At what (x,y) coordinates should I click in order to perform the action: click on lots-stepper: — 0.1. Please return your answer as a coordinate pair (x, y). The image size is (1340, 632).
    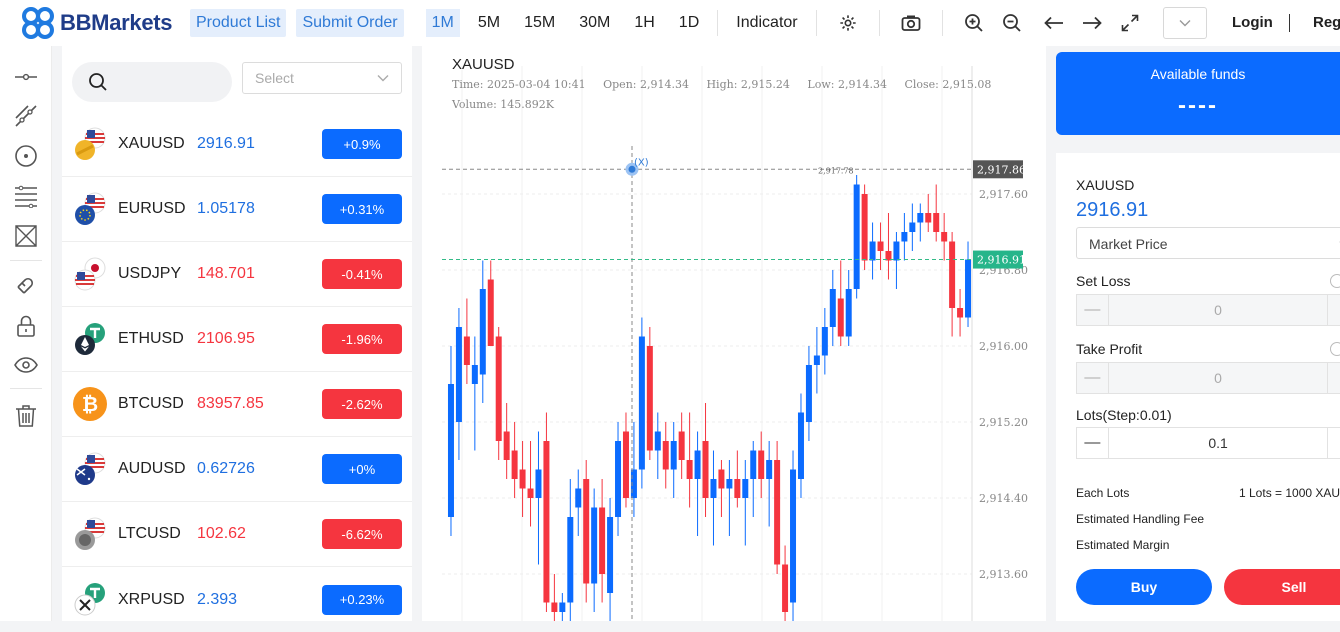
    Looking at the image, I should click on (1208, 443).